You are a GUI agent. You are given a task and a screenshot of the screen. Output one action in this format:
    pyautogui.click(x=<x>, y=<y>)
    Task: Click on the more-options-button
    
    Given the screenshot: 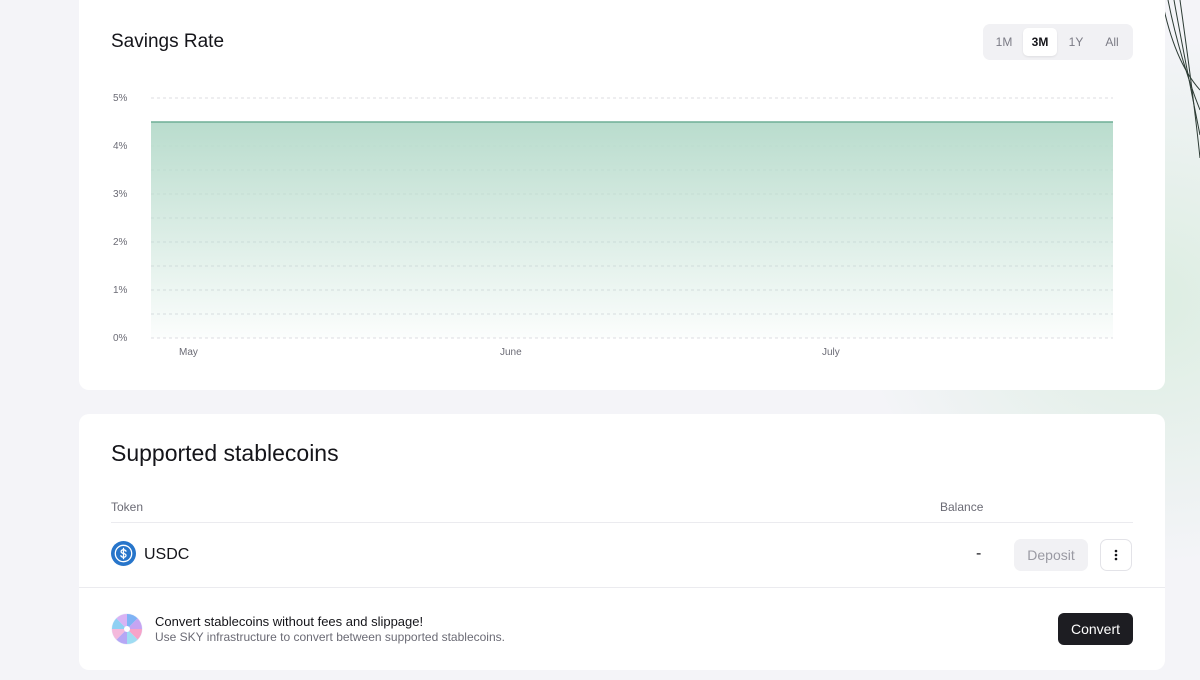 What is the action you would take?
    pyautogui.click(x=1116, y=555)
    